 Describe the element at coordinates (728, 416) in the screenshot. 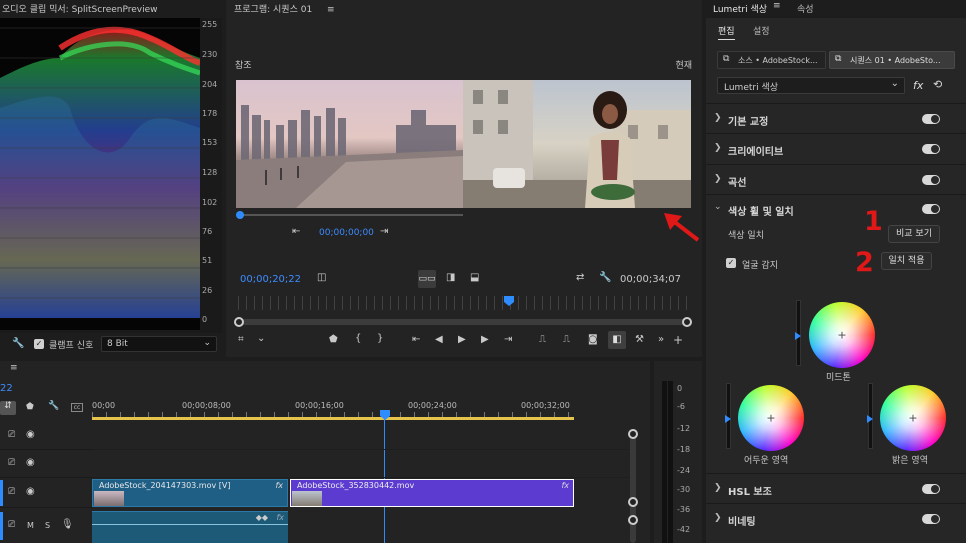

I see `shadows-slider` at that location.